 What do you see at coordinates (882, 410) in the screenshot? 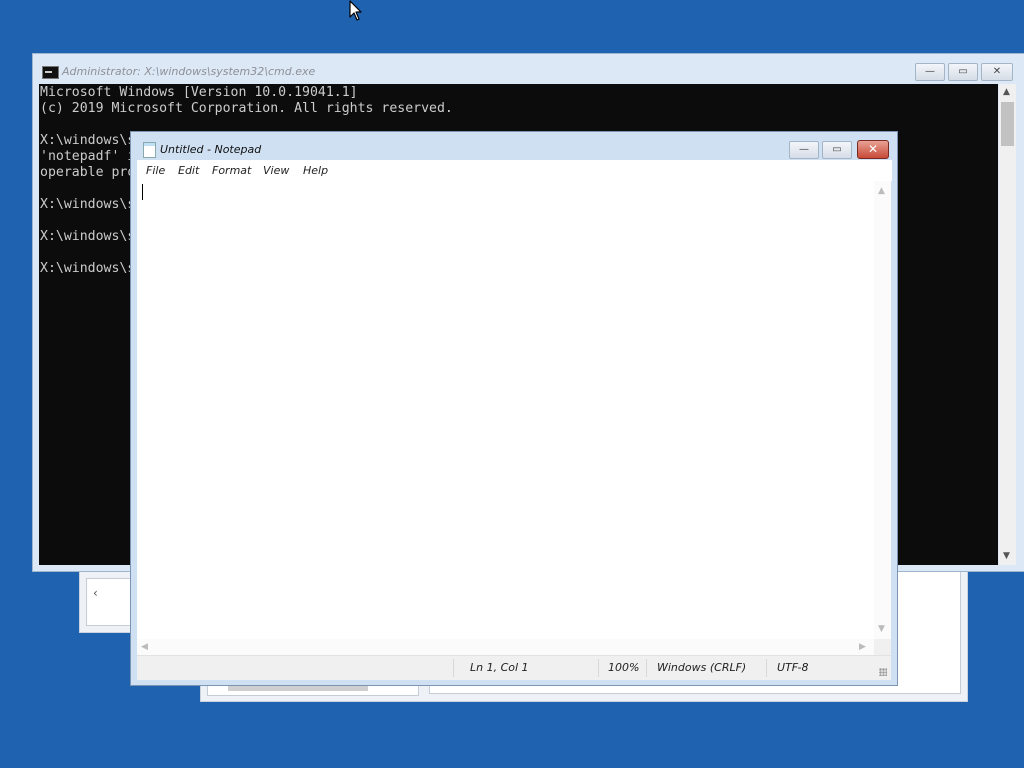
I see `notepad-vertical-scrollbar: ▲ ▼` at bounding box center [882, 410].